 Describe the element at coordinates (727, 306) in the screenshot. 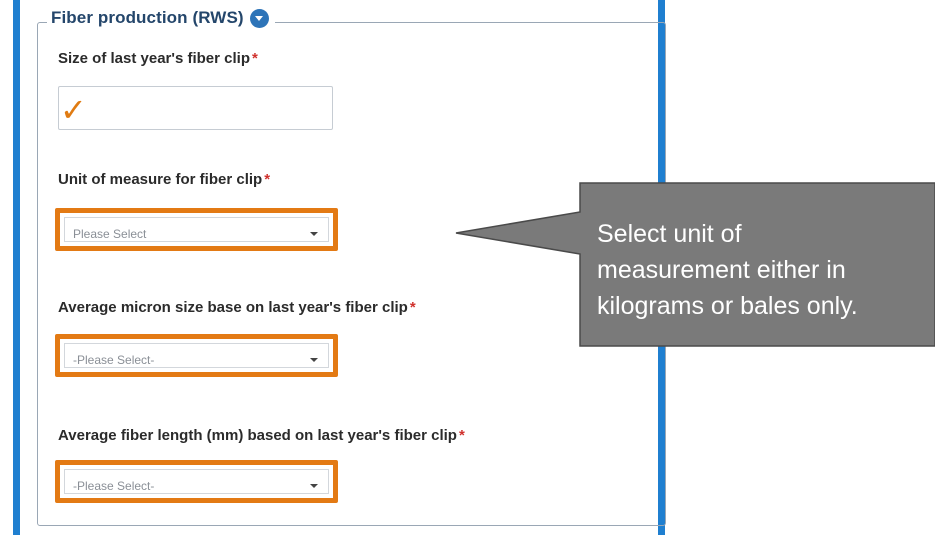

I see `callout-line-3: kilograms or bales only.` at that location.